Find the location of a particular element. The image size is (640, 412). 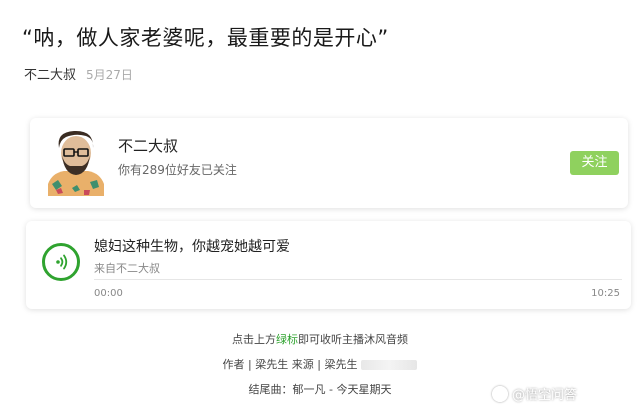

footer-line1-suffix: 即可收听主播沐风音频 is located at coordinates (353, 339).